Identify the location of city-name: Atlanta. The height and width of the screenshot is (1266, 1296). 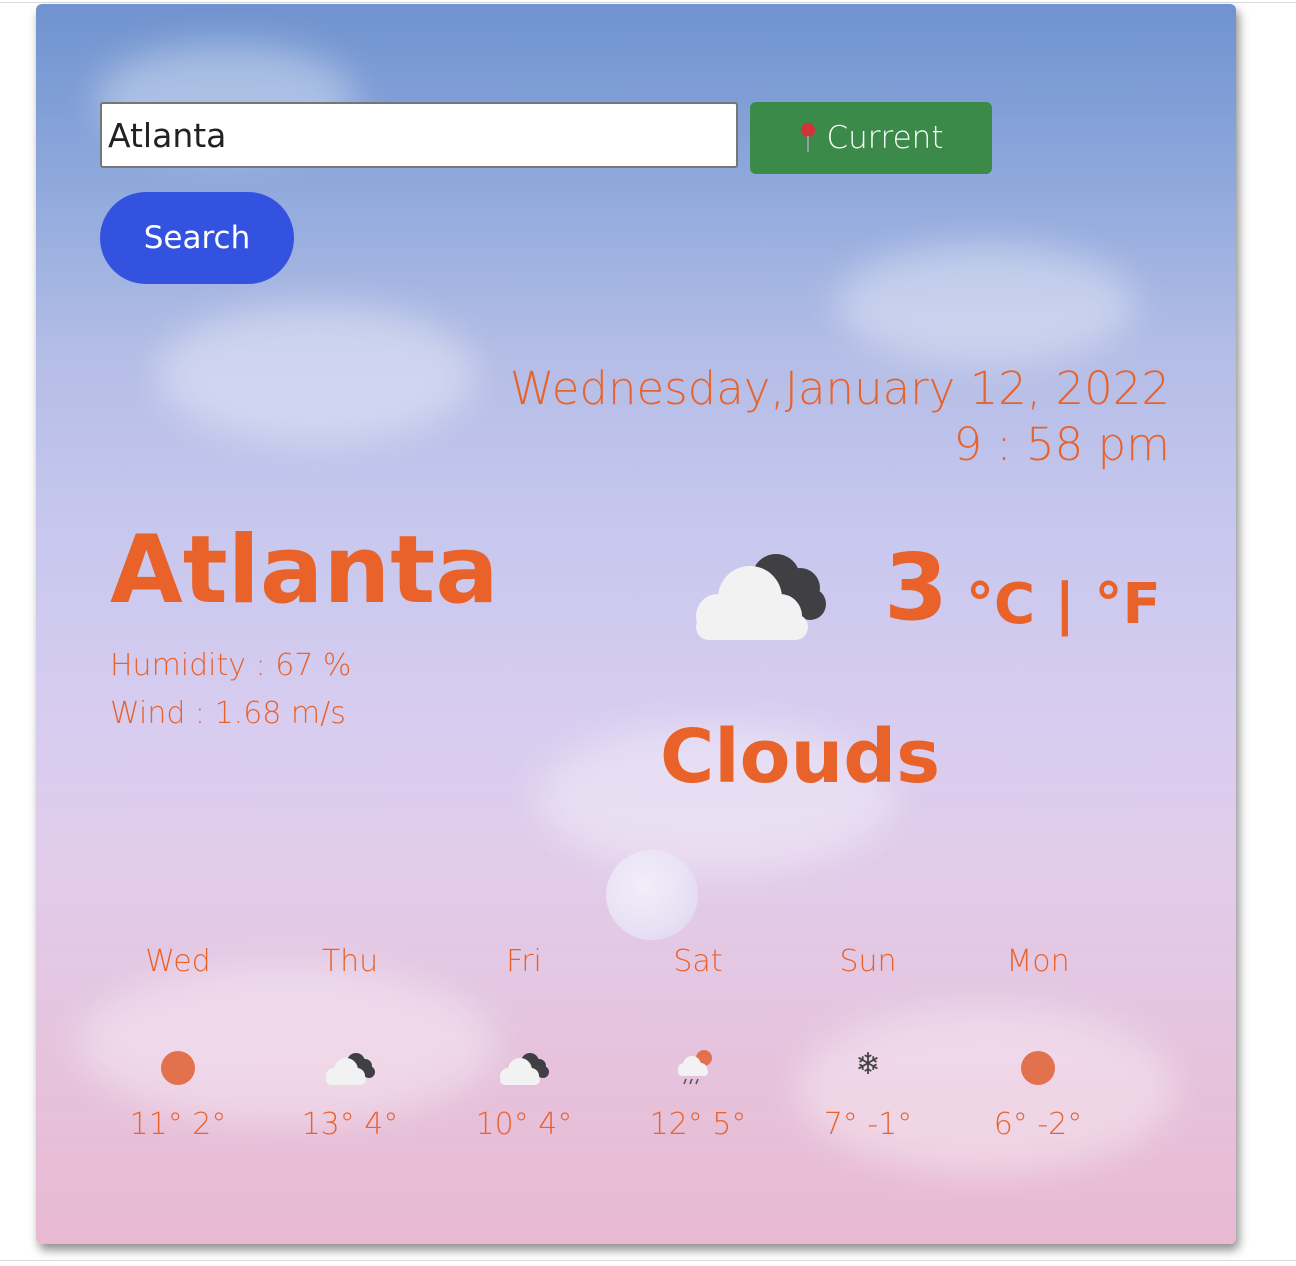
(304, 570).